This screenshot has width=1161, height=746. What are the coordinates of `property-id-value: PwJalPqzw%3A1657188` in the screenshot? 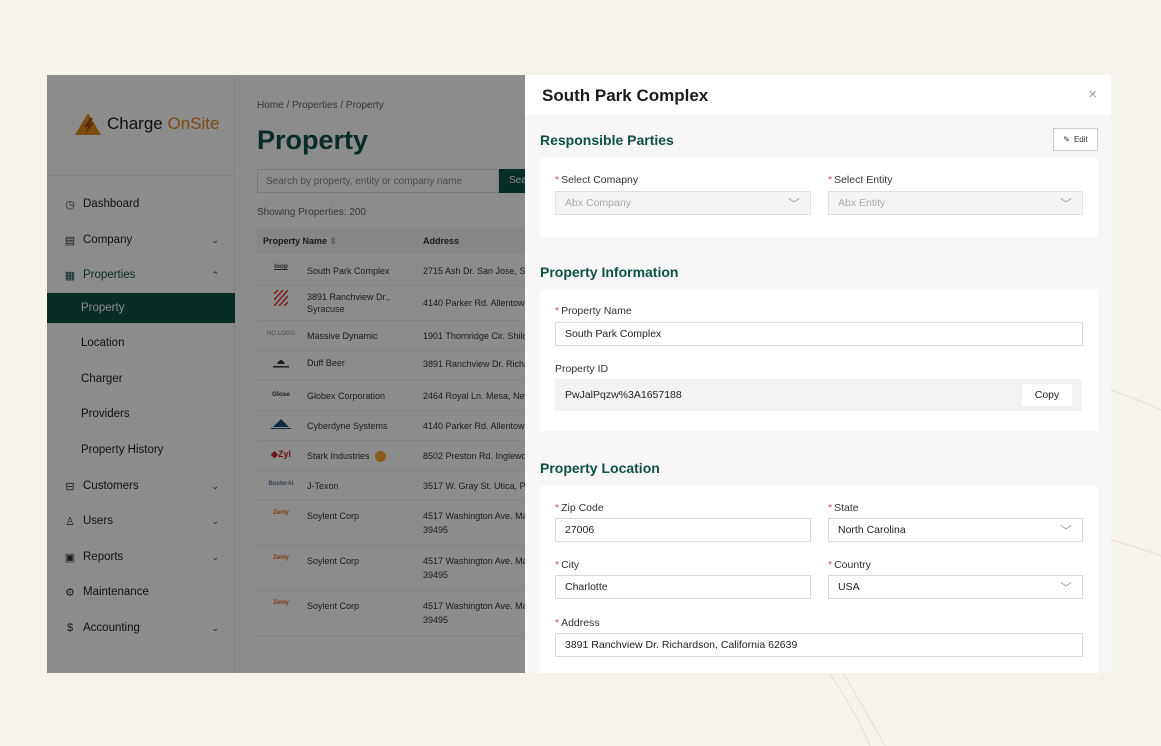 It's located at (623, 395).